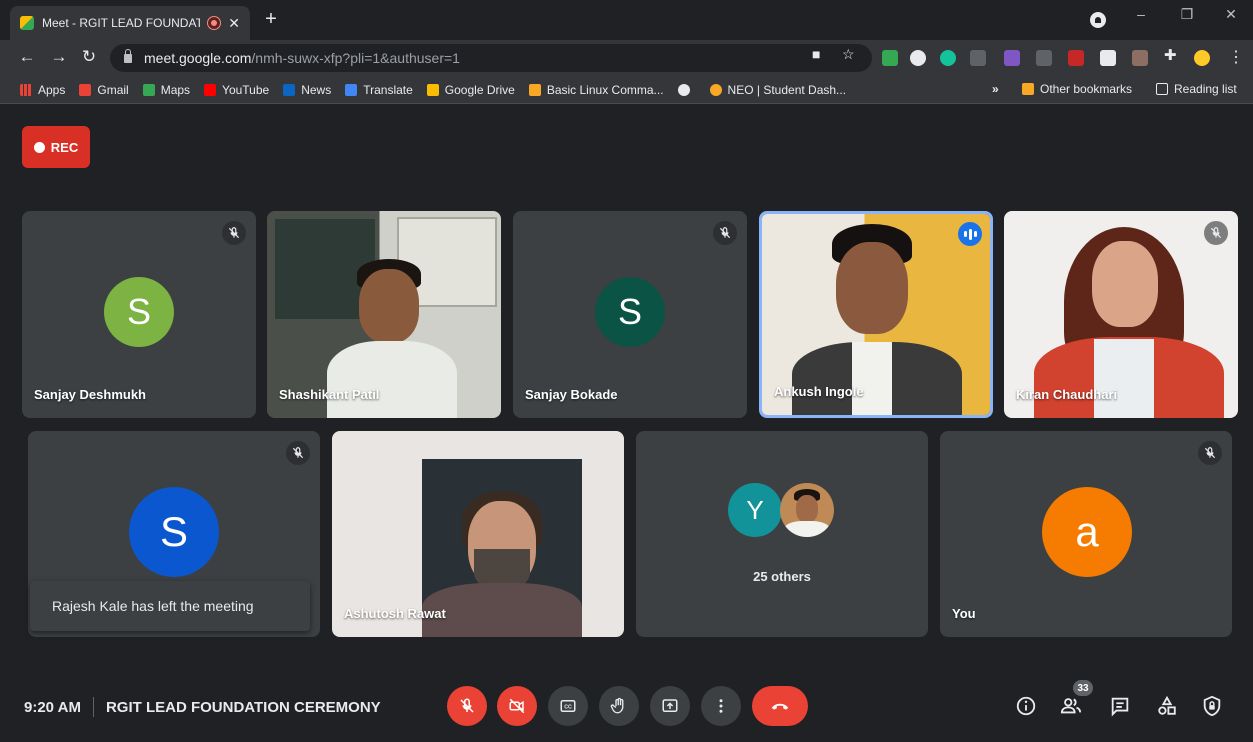 The height and width of the screenshot is (742, 1253). I want to click on microphone-toggle-button, so click(467, 706).